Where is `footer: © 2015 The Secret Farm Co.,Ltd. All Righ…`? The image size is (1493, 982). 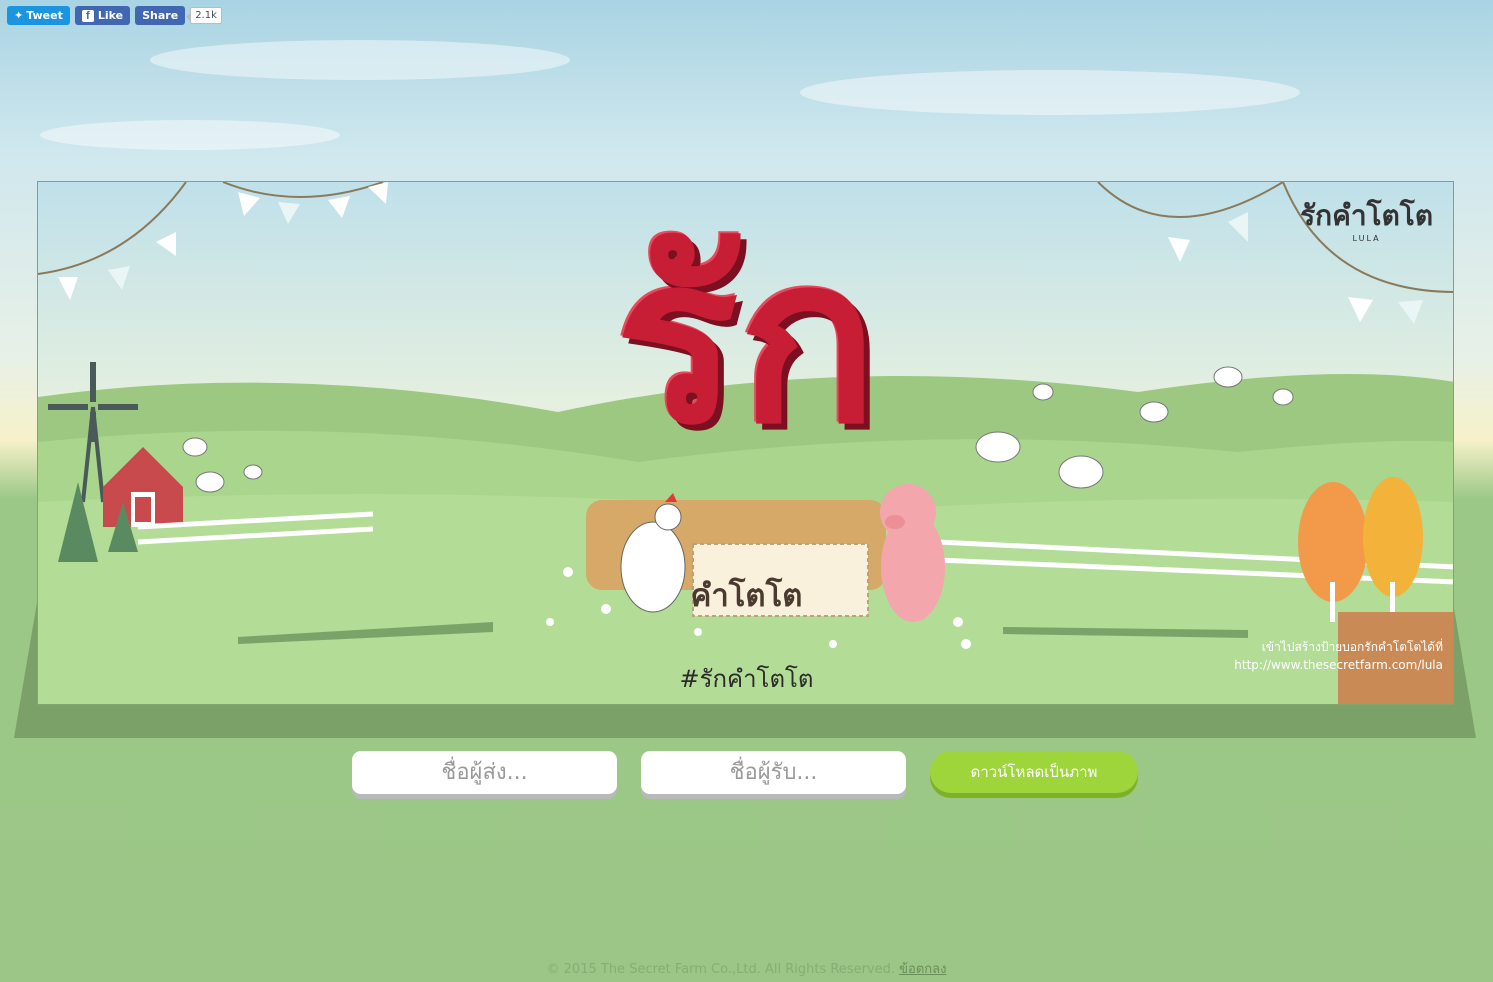 footer: © 2015 The Secret Farm Co.,Ltd. All Righ… is located at coordinates (746, 968).